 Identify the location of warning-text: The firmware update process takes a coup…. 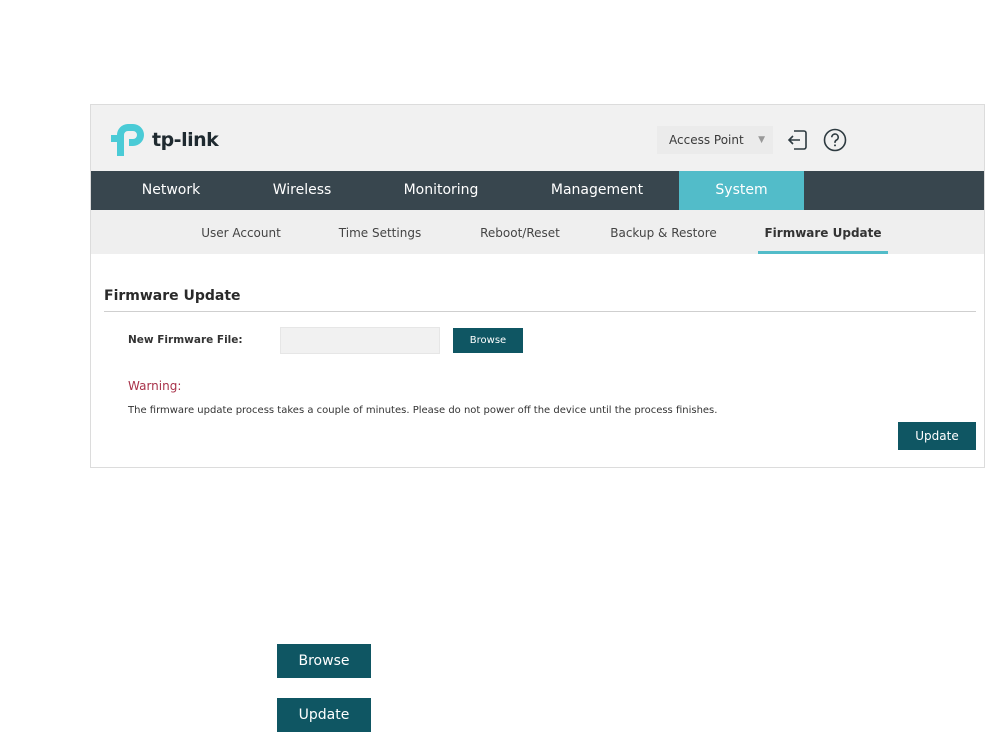
(423, 410).